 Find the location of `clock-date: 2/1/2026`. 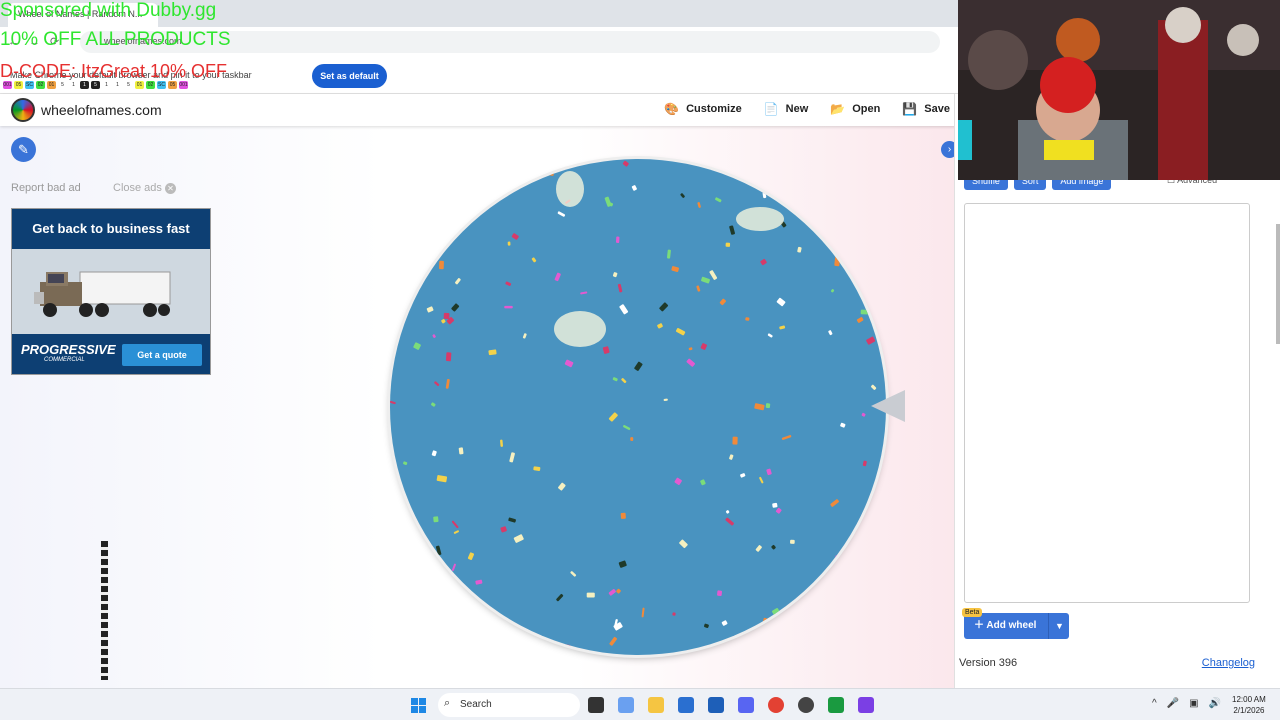

clock-date: 2/1/2026 is located at coordinates (1249, 710).